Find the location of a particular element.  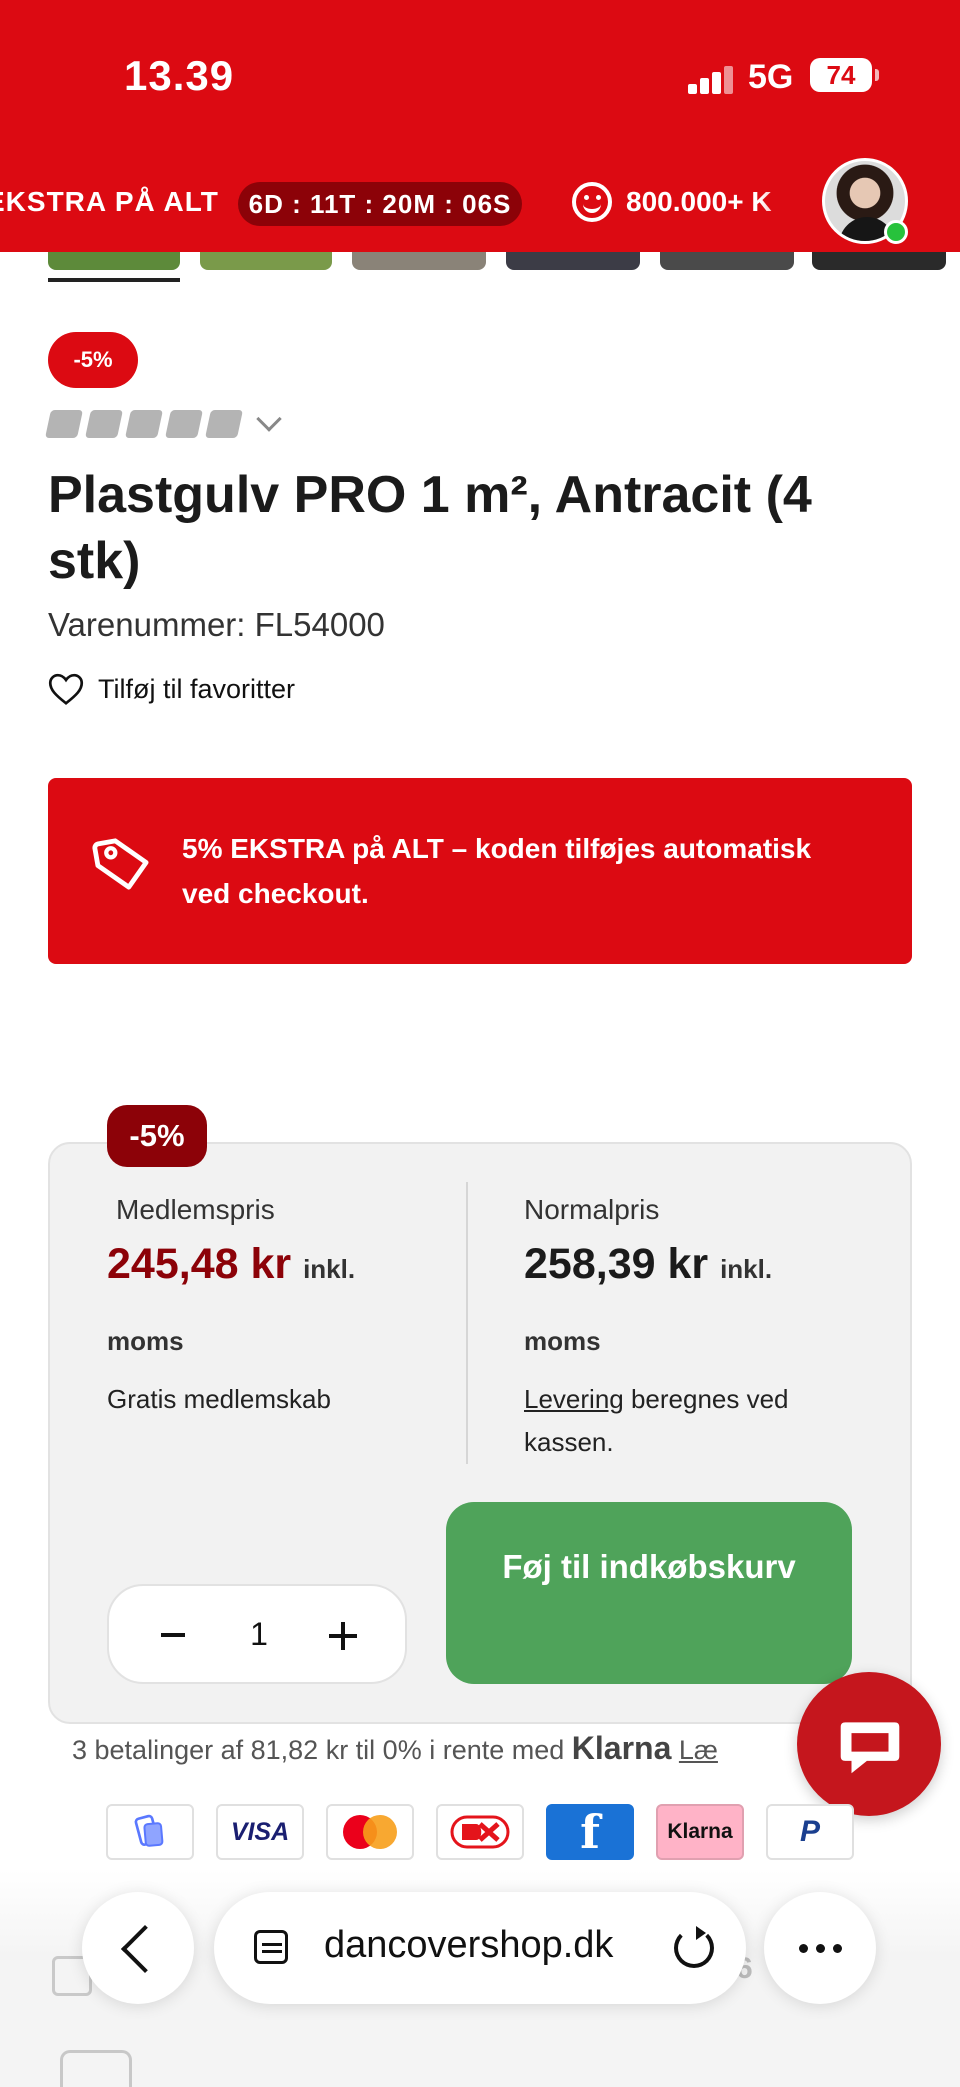

heart-icon is located at coordinates (66, 689).